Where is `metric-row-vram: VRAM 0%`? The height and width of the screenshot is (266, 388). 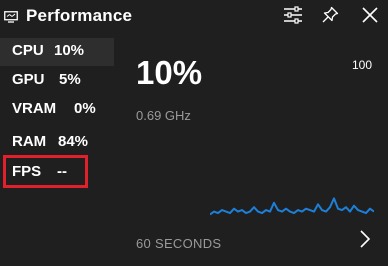 metric-row-vram: VRAM 0% is located at coordinates (57, 110).